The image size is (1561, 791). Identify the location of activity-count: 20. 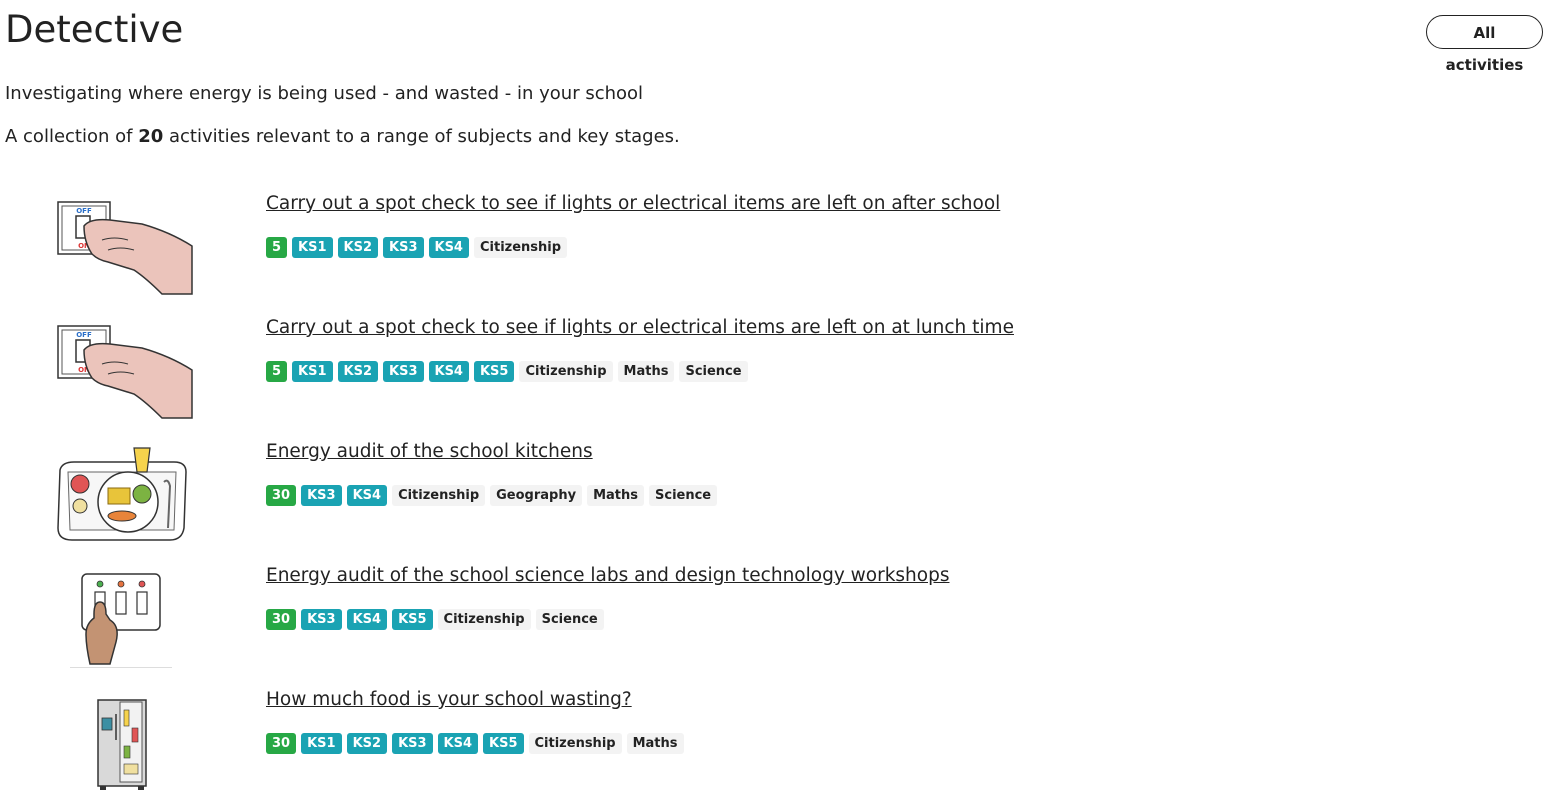
(151, 136).